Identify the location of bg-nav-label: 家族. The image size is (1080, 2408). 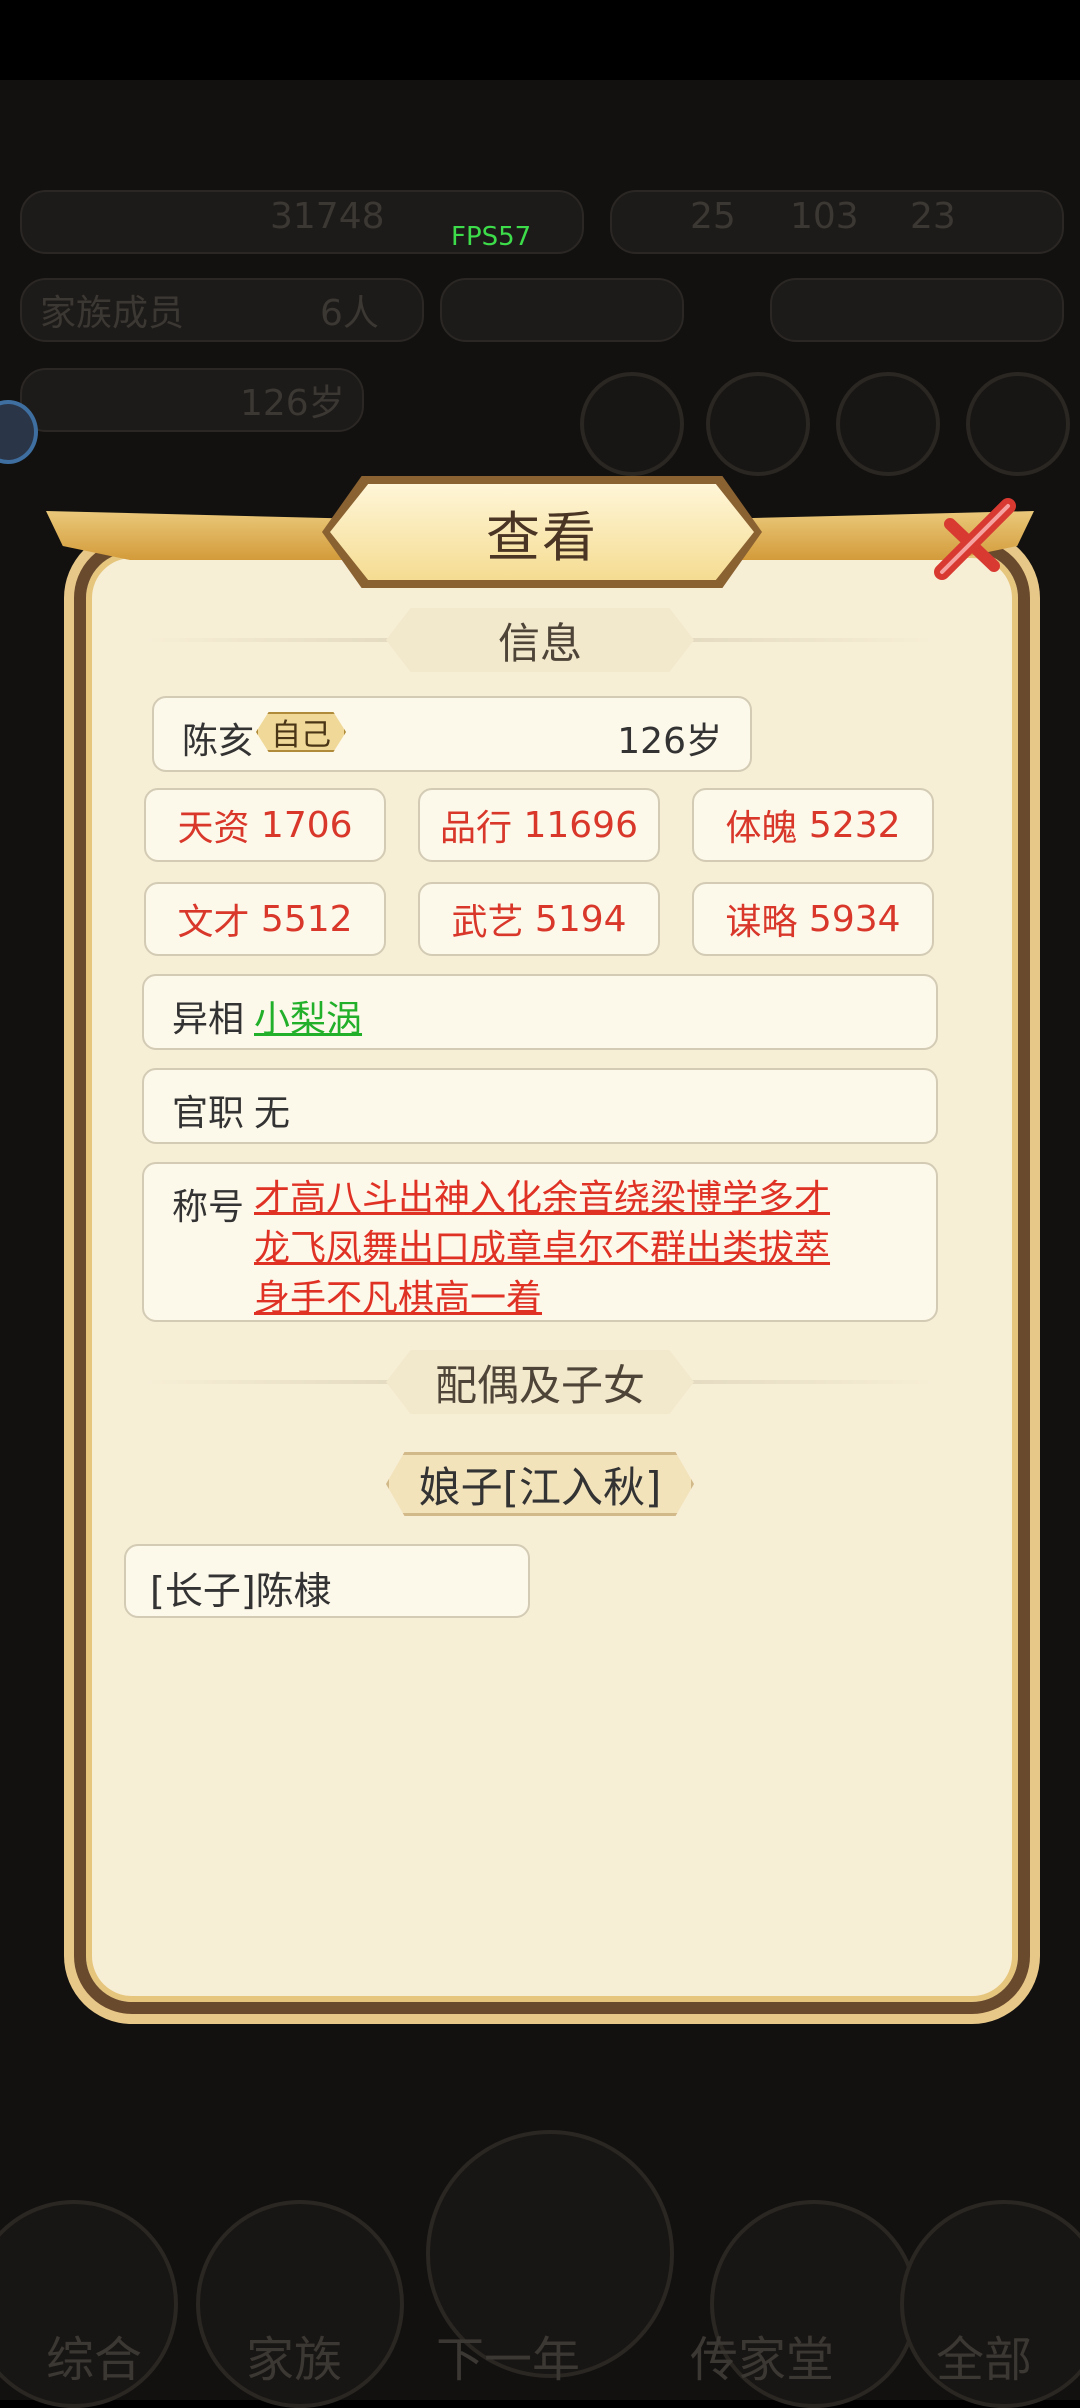
(294, 2360).